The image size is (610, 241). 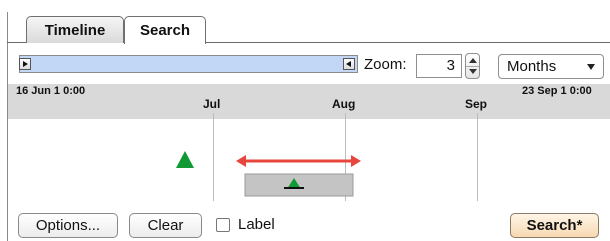 I want to click on arrow-left-head-icon, so click(x=241, y=161).